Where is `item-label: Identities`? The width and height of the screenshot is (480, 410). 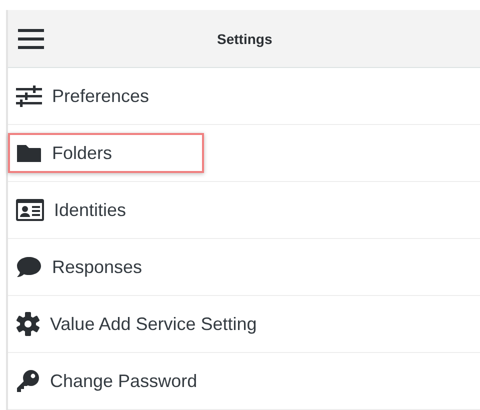 item-label: Identities is located at coordinates (90, 210).